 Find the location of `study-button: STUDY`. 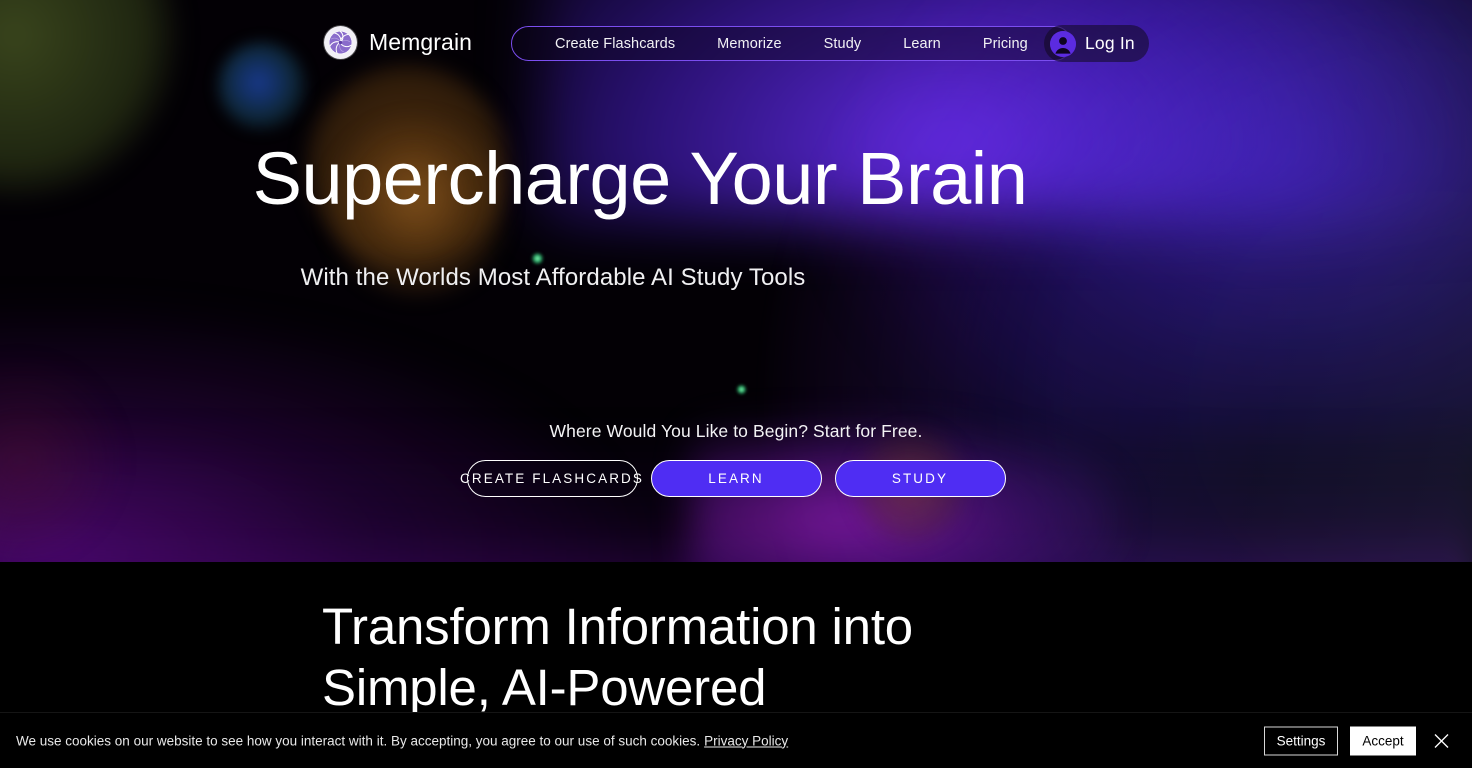

study-button: STUDY is located at coordinates (920, 478).